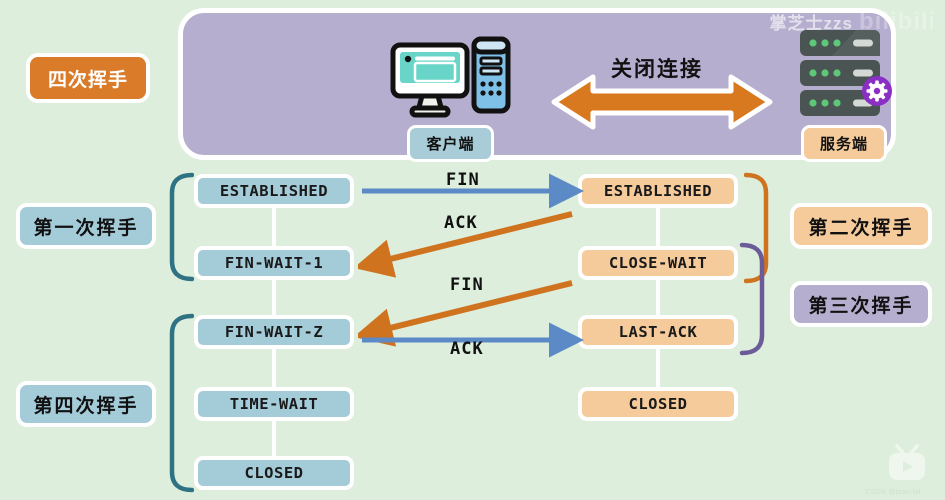 This screenshot has height=500, width=945. What do you see at coordinates (467, 349) in the screenshot?
I see `message-label-ack-2: ACK` at bounding box center [467, 349].